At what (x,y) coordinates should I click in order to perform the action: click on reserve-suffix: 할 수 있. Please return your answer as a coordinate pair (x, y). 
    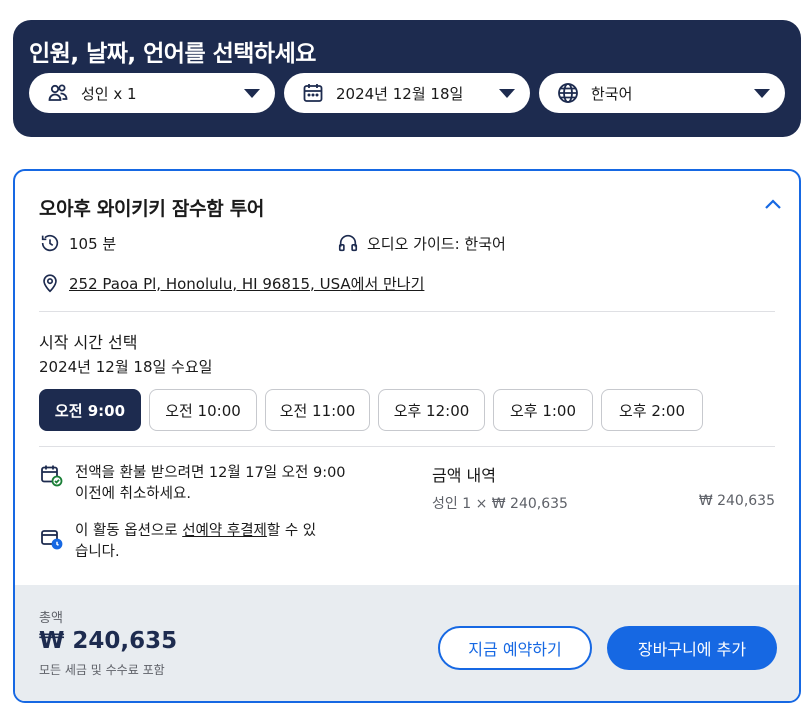
    Looking at the image, I should click on (291, 531).